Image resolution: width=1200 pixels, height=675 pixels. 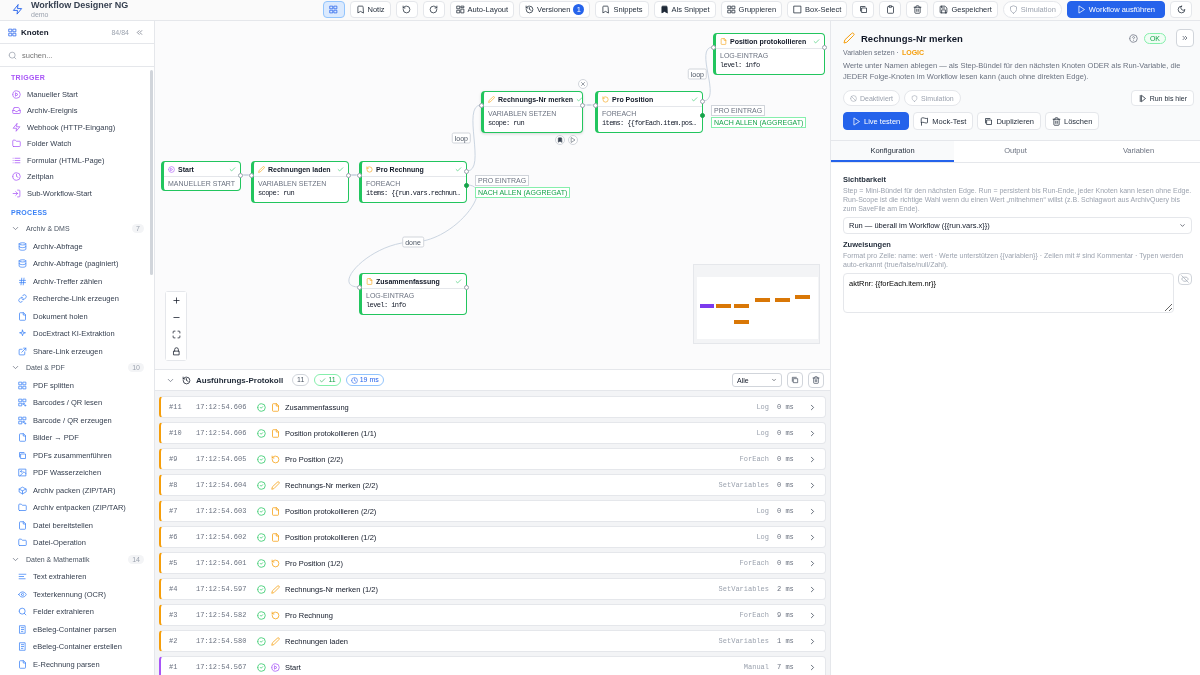 I want to click on shield-icon, so click(x=915, y=98).